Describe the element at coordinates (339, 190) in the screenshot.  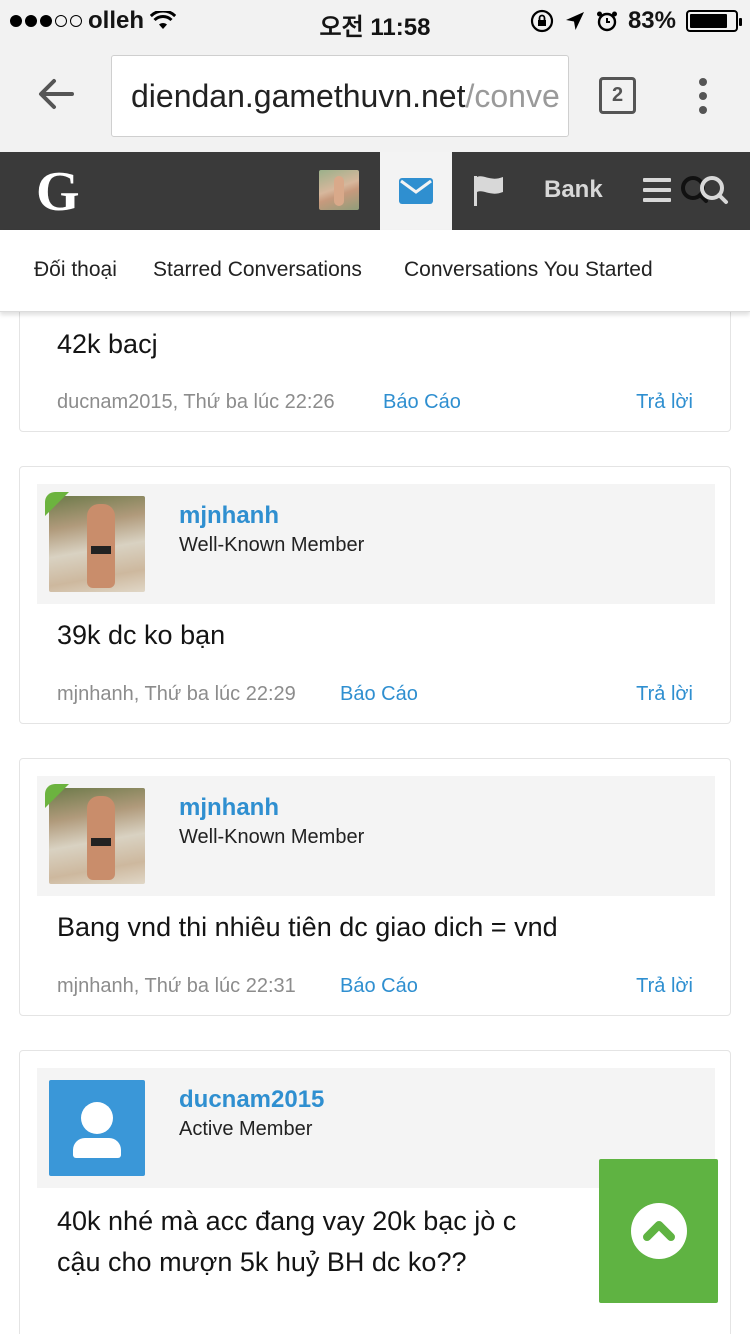
I see `user-avatar` at that location.